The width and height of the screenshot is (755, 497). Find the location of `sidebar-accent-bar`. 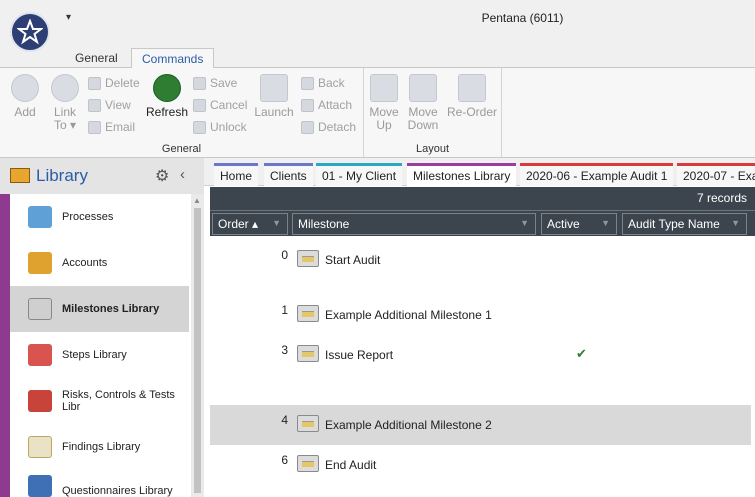

sidebar-accent-bar is located at coordinates (5, 345).